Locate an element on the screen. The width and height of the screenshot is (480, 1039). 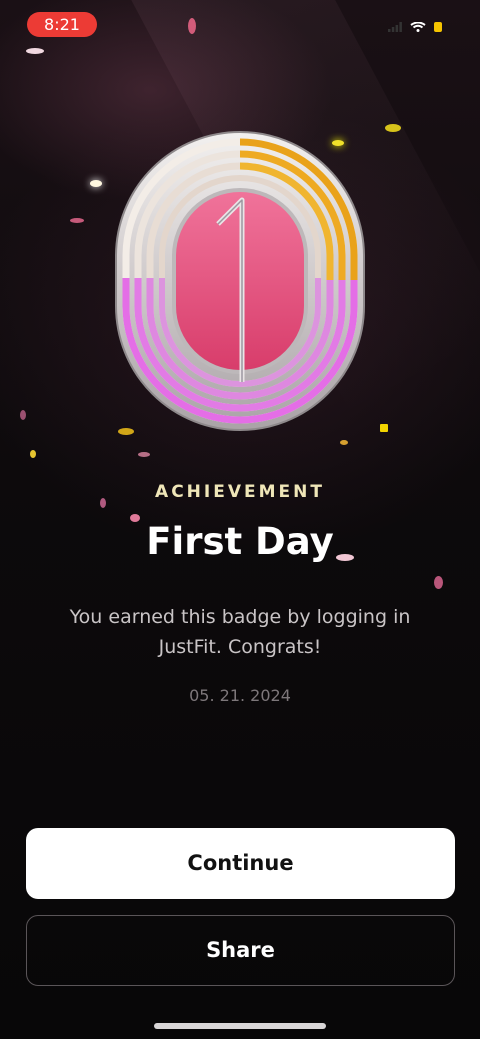
status-icons is located at coordinates (415, 27).